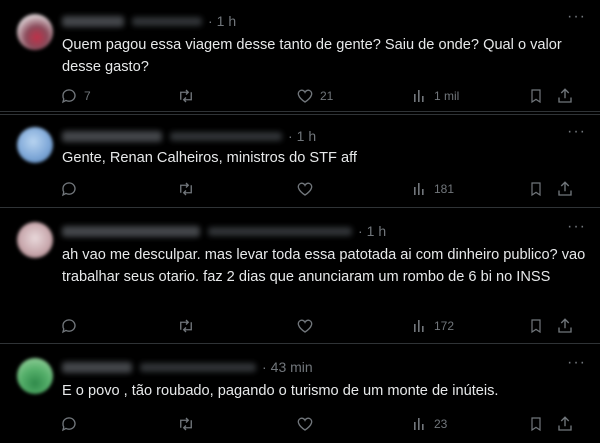  I want to click on action-bar: 181, so click(320, 189).